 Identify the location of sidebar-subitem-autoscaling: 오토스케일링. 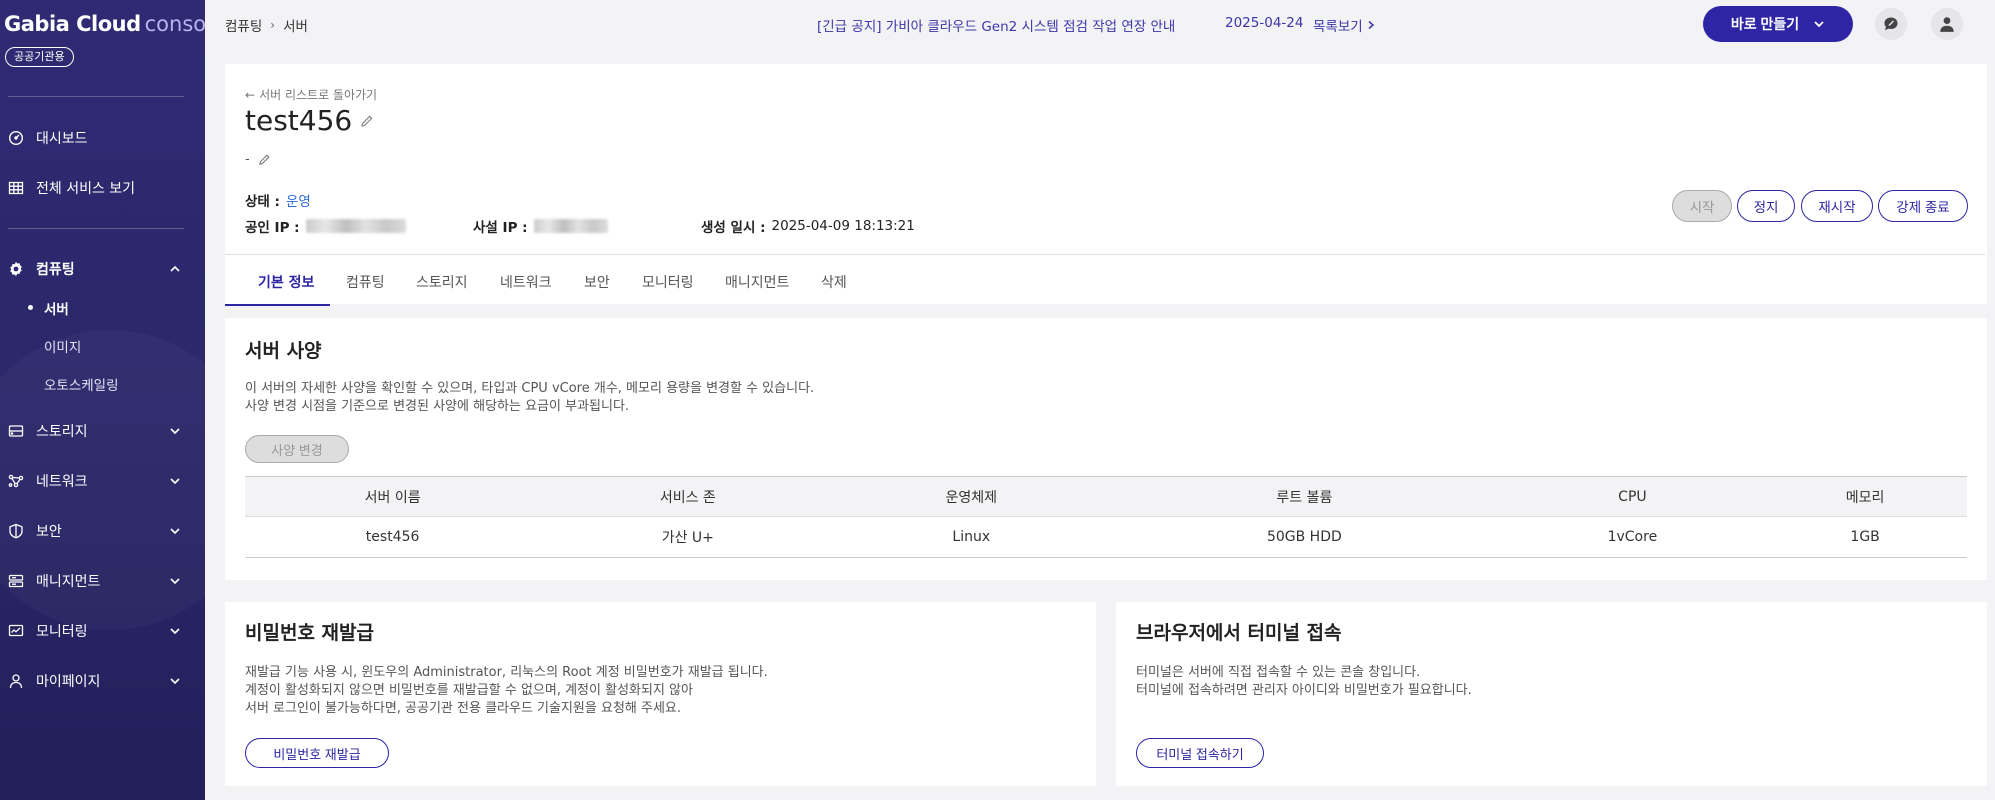
(81, 384).